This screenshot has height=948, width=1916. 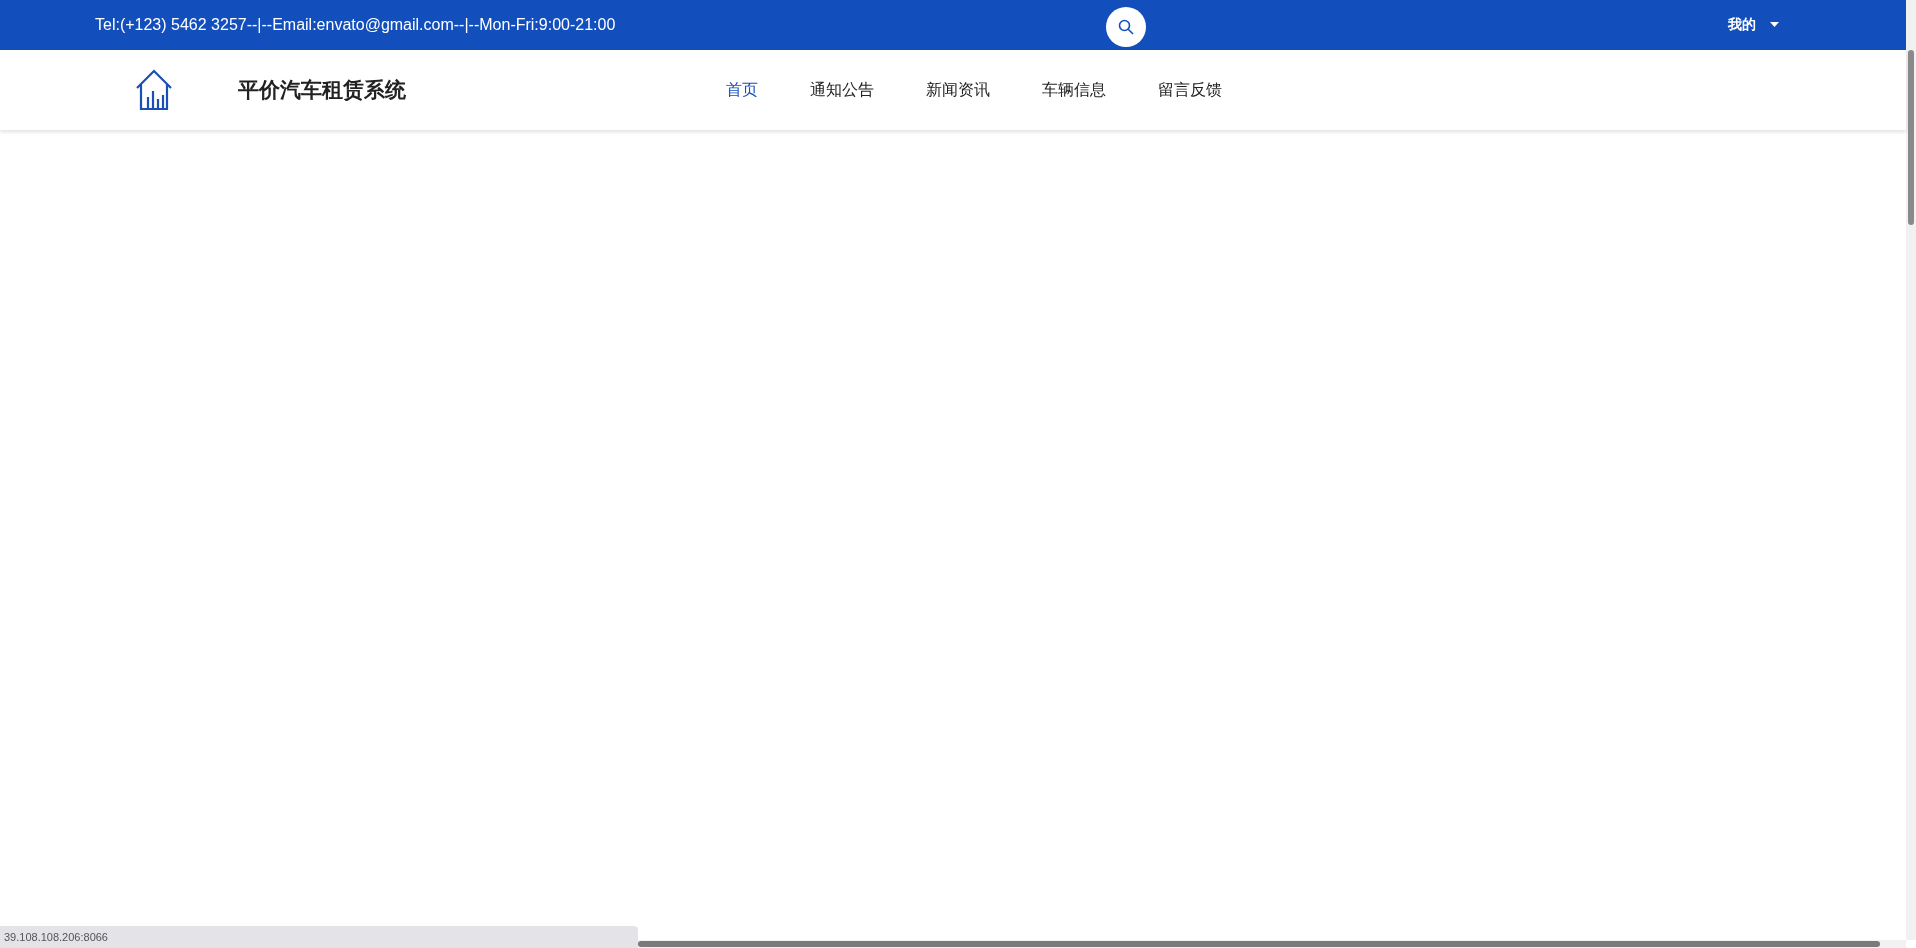 What do you see at coordinates (742, 90) in the screenshot?
I see `nav-link: 首页` at bounding box center [742, 90].